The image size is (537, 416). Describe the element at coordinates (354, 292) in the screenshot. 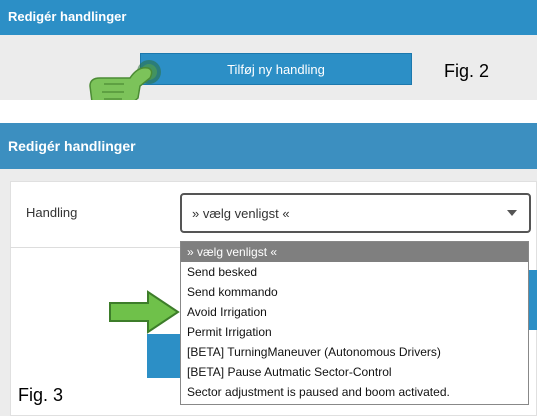

I see `option-item: Send kommando` at that location.